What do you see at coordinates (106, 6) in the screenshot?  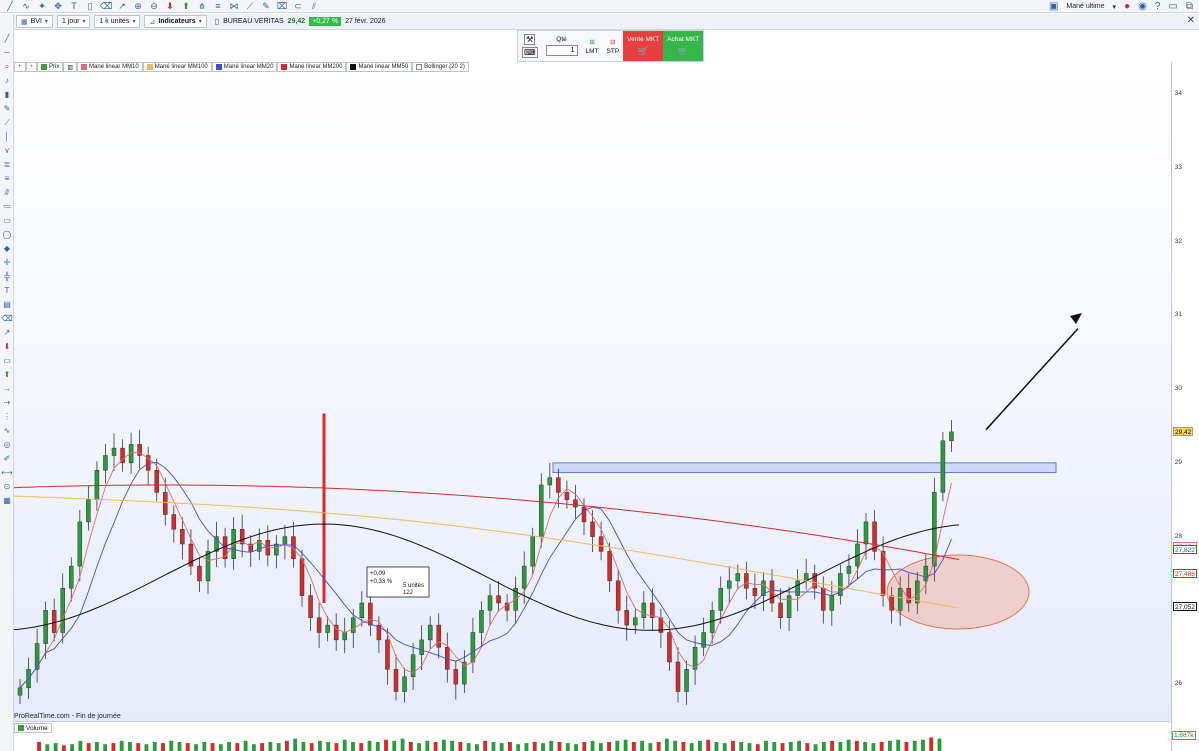 I see `trash-icon: ⌫` at bounding box center [106, 6].